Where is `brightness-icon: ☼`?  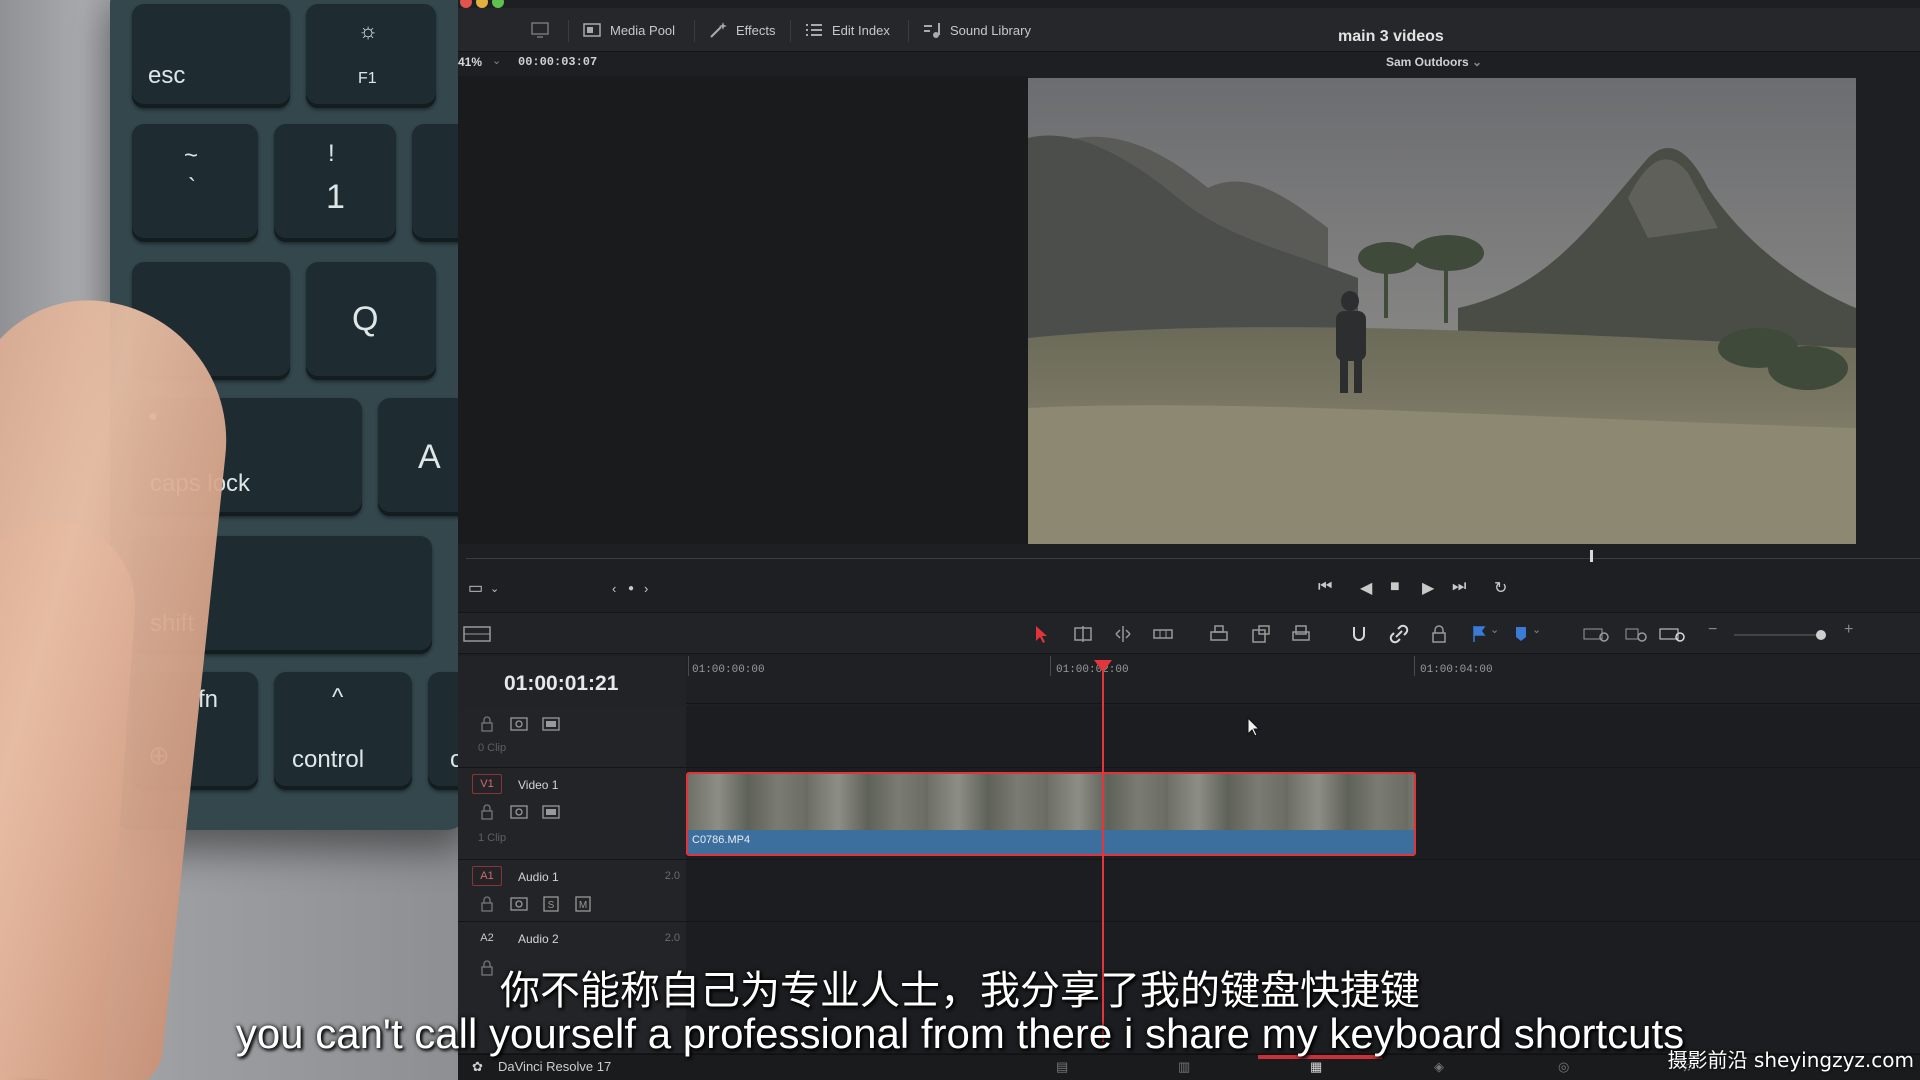 brightness-icon: ☼ is located at coordinates (368, 30).